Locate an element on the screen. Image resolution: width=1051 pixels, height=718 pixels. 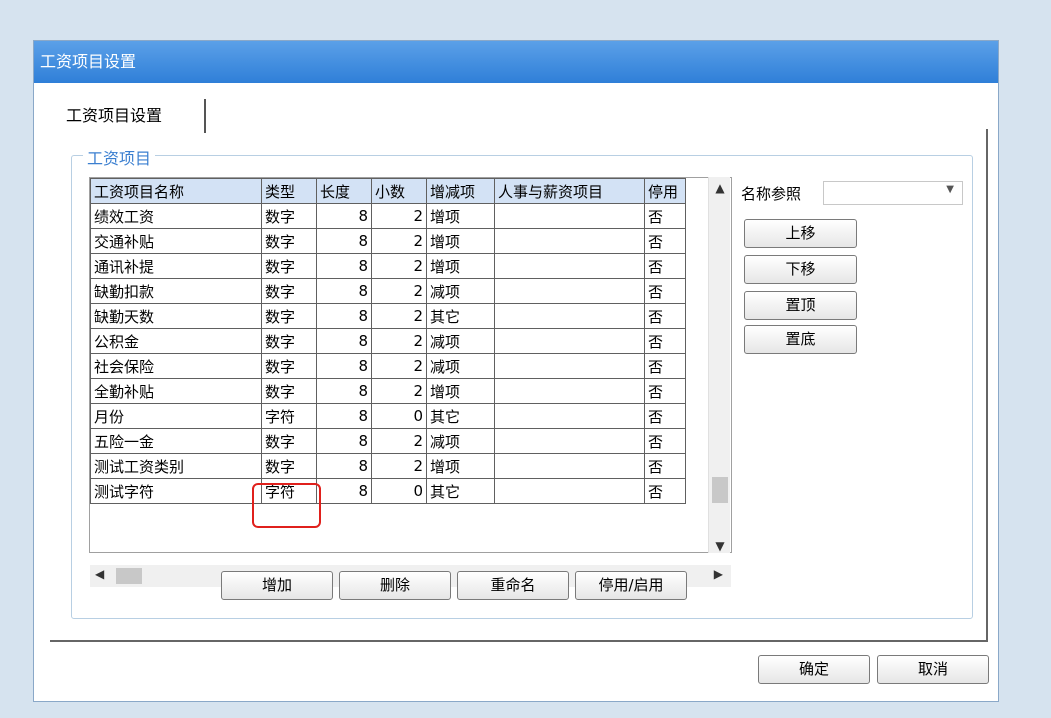
table-row: 测试字符 字符 8 0 其它 否 is located at coordinates (388, 491).